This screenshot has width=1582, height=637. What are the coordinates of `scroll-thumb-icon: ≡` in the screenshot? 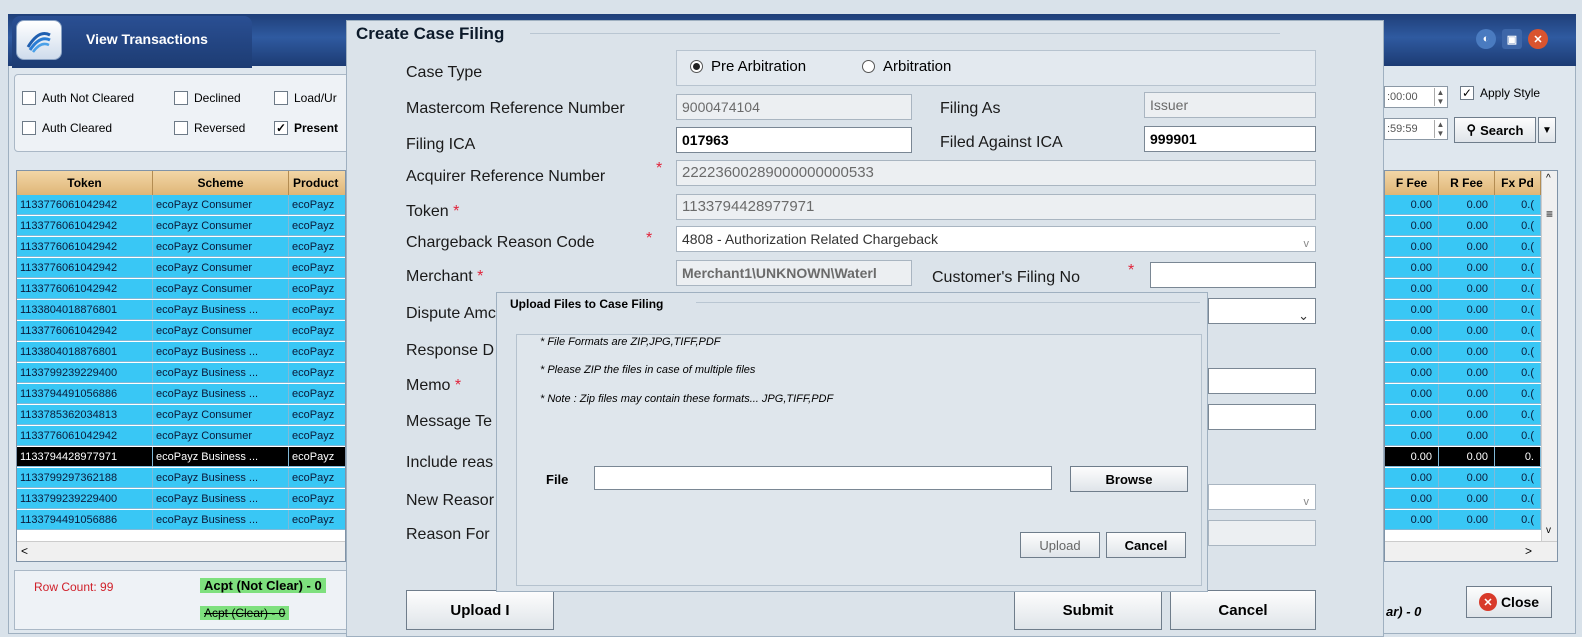 It's located at (1549, 214).